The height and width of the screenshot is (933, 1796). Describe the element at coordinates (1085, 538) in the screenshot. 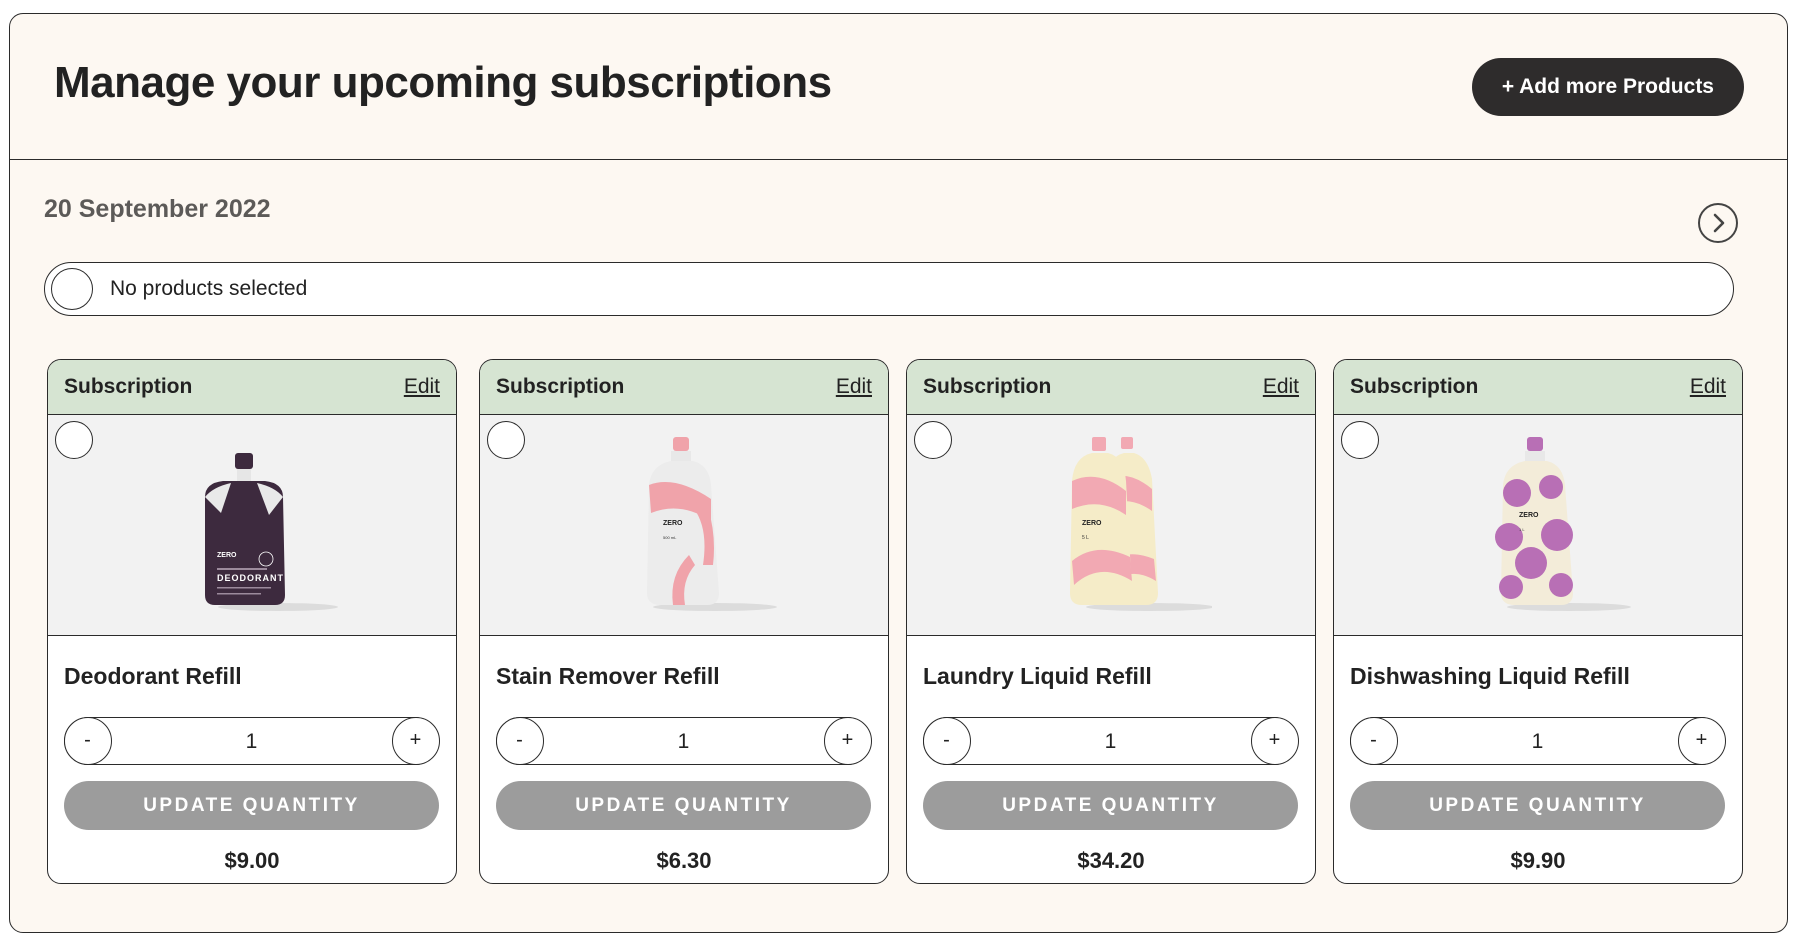

I see `svg-text: 5 L` at that location.